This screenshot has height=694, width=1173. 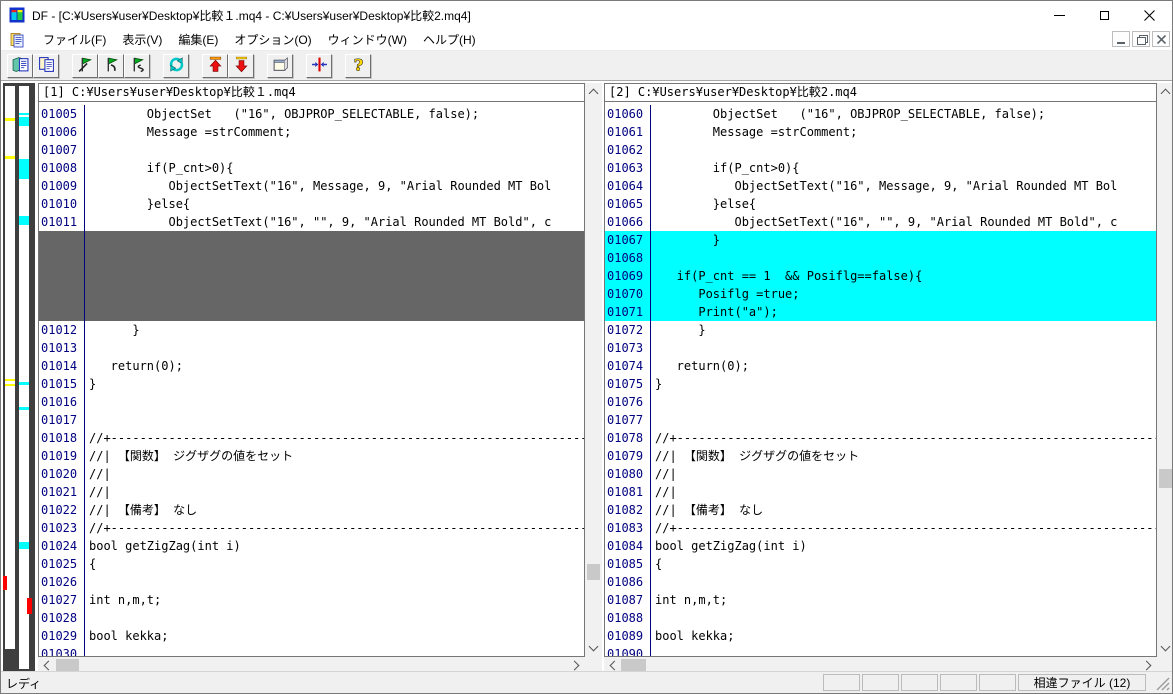 What do you see at coordinates (880, 330) in the screenshot?
I see `code-line: 01072 }` at bounding box center [880, 330].